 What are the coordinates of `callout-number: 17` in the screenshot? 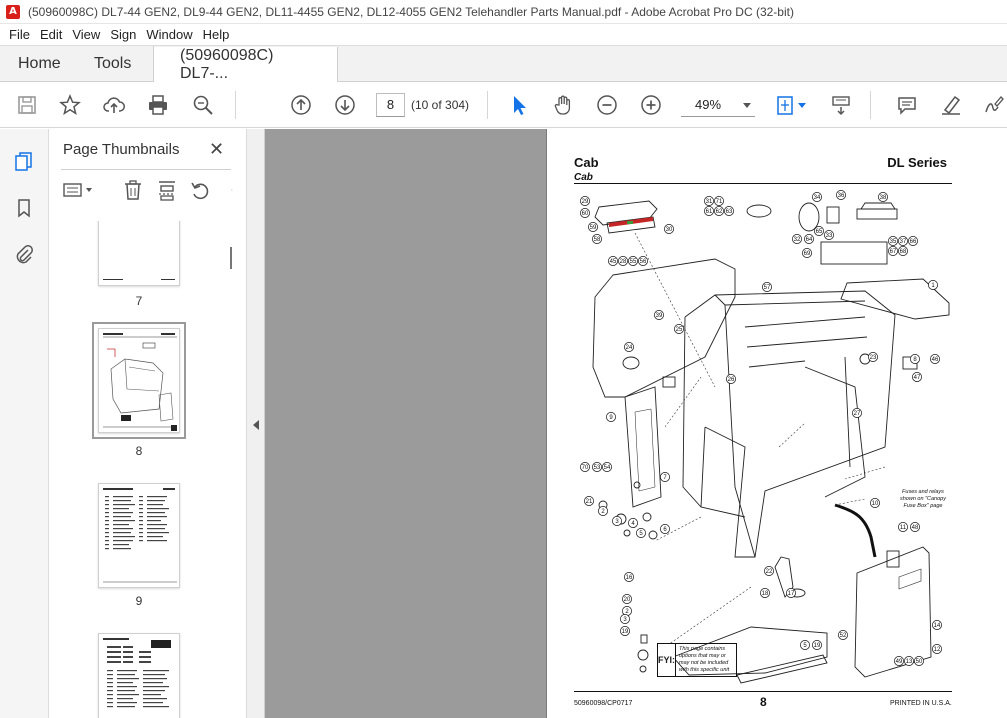 It's located at (791, 594).